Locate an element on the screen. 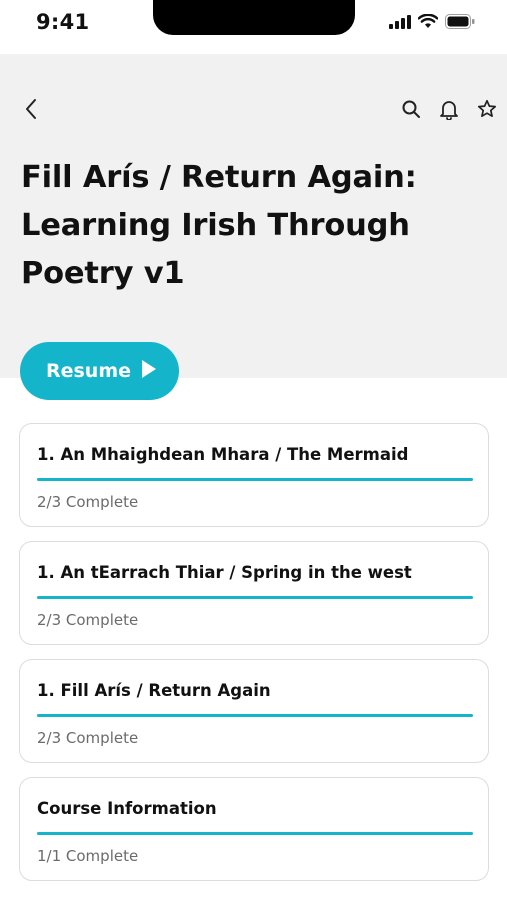  header-actions is located at coordinates (449, 111).